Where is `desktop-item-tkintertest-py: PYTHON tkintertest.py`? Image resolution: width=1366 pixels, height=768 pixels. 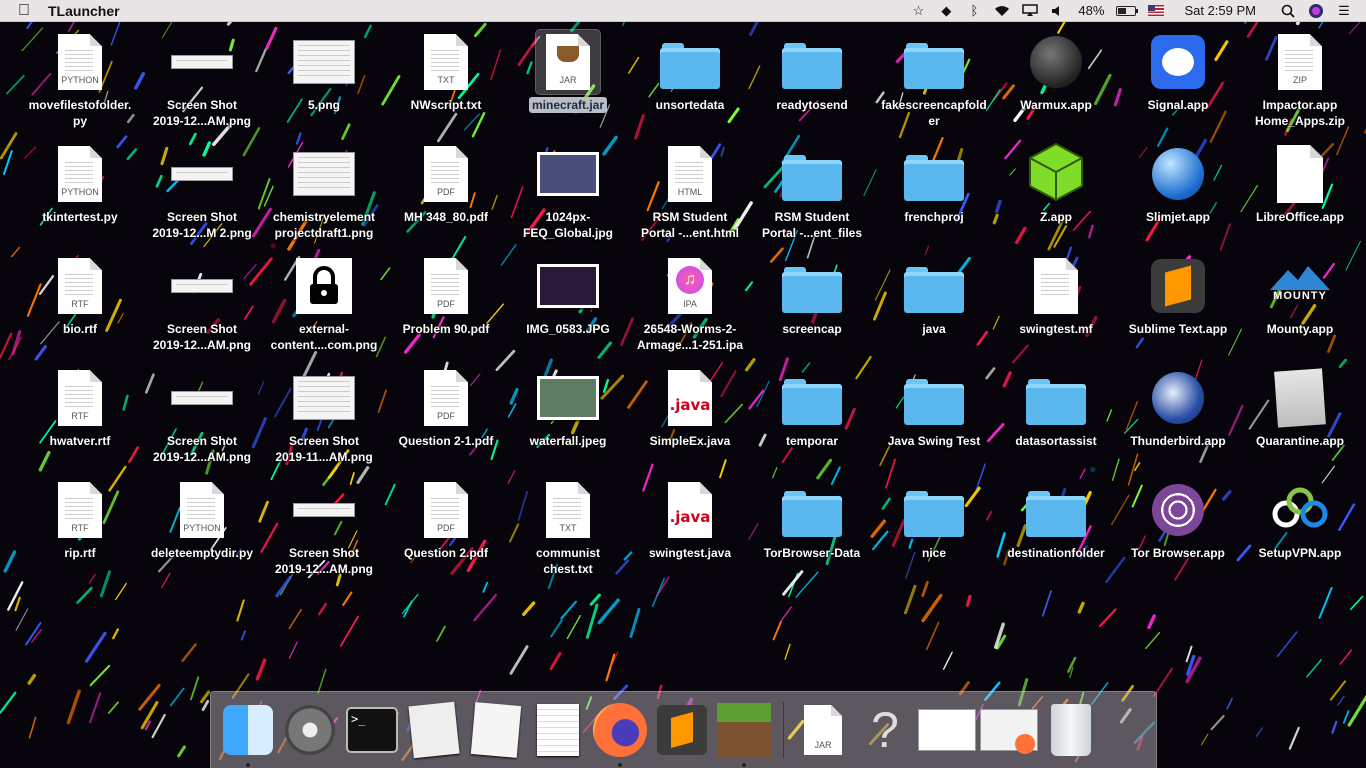 desktop-item-tkintertest-py: PYTHON tkintertest.py is located at coordinates (80, 183).